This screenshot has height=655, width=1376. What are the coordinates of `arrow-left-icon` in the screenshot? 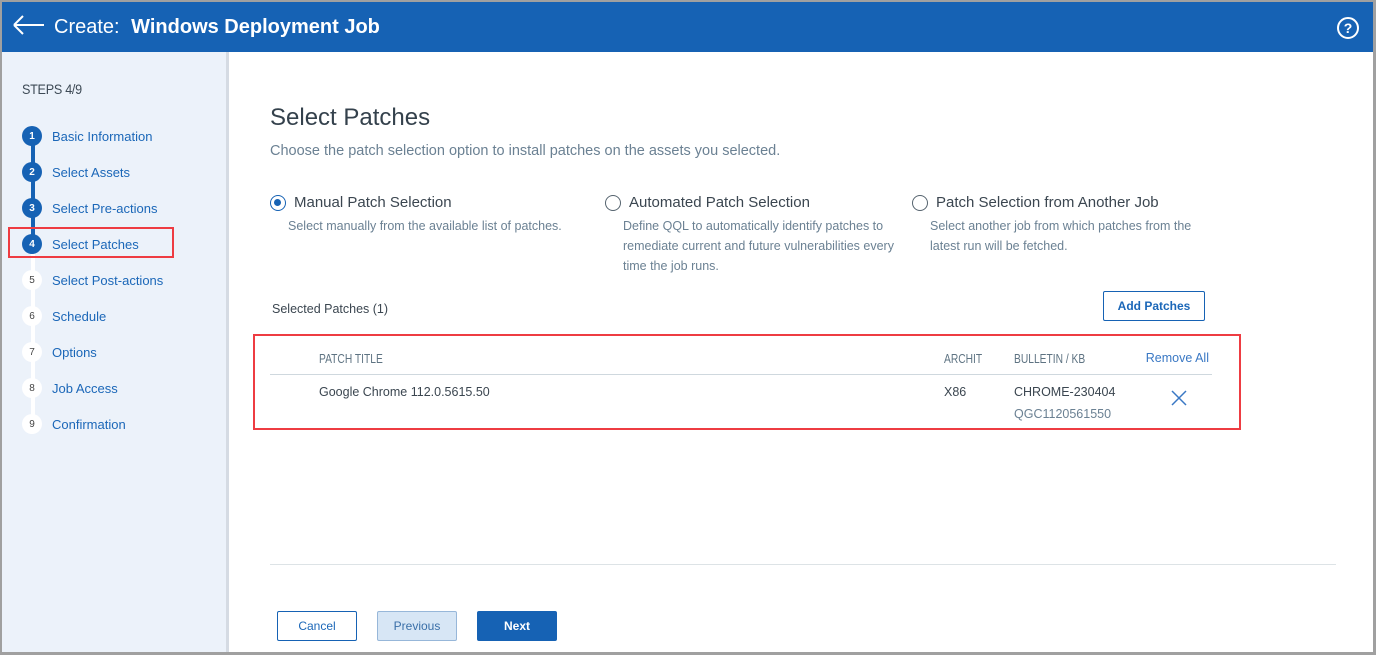 It's located at (28, 25).